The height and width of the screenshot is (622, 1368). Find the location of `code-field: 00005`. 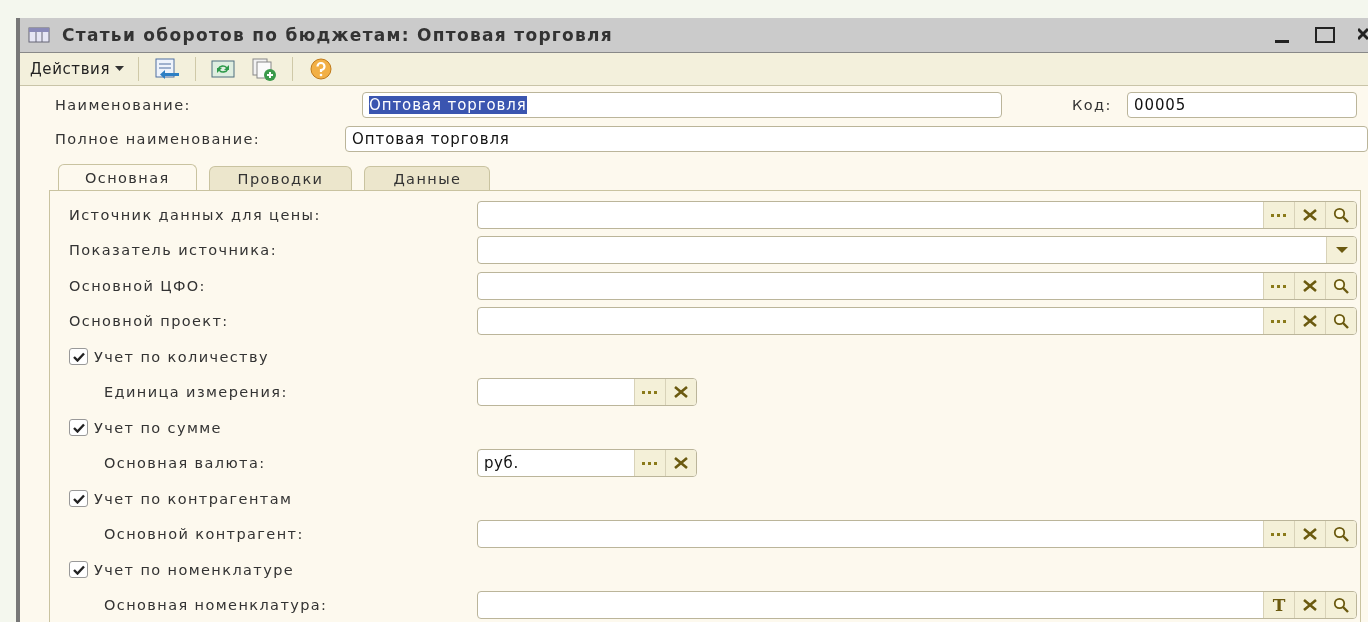

code-field: 00005 is located at coordinates (1242, 105).